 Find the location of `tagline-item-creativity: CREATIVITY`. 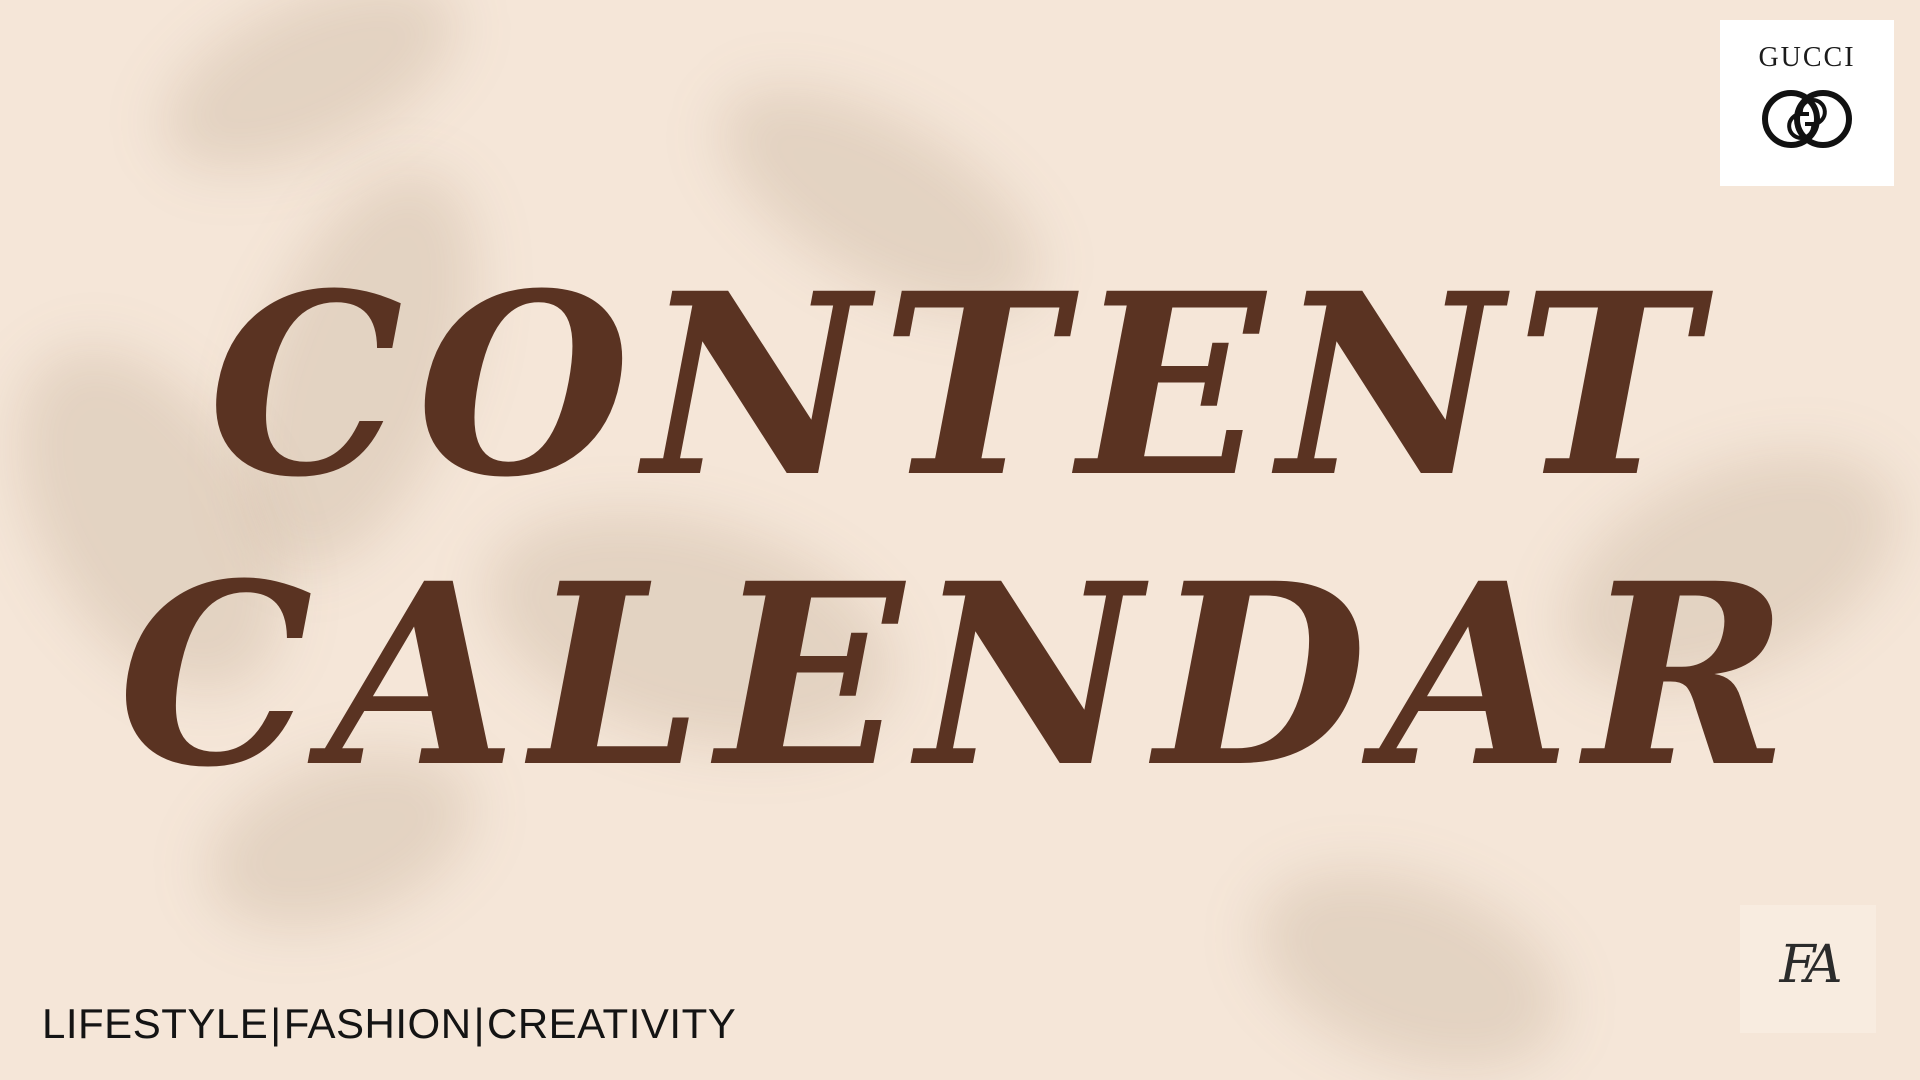

tagline-item-creativity: CREATIVITY is located at coordinates (611, 1023).